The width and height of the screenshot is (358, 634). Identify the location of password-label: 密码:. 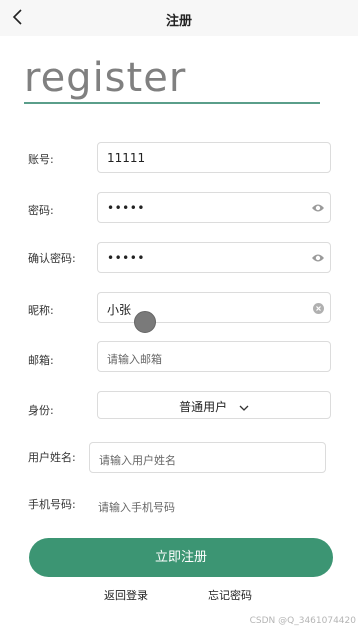
(41, 210).